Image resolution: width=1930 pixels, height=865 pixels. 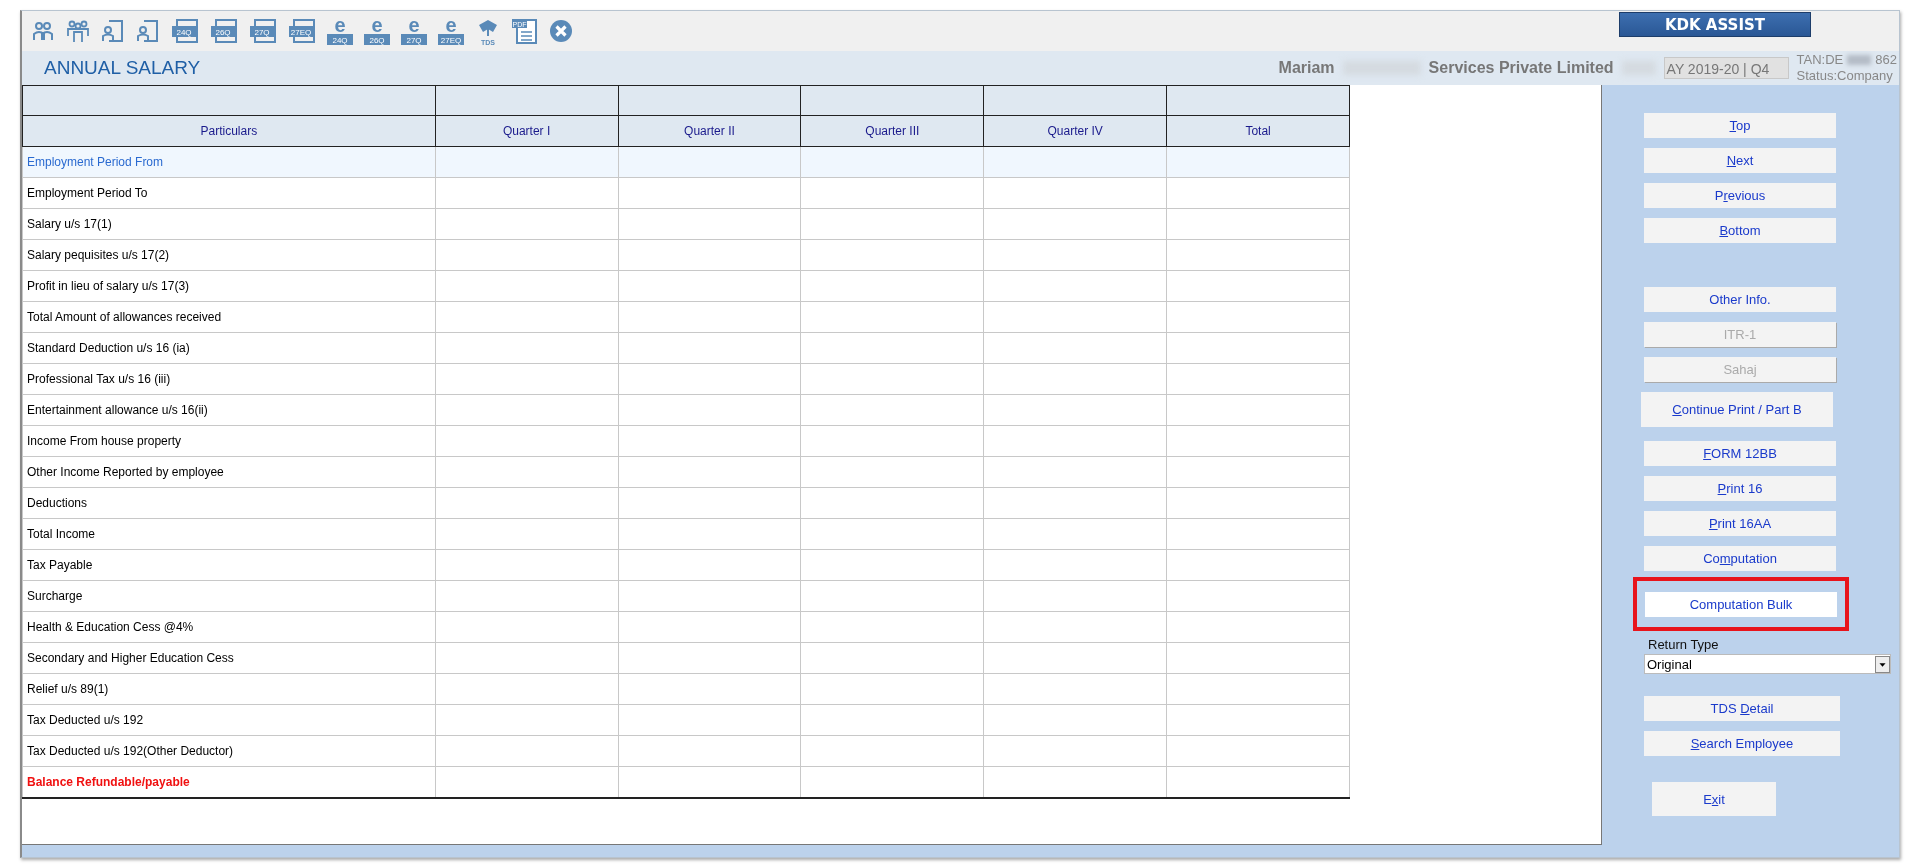 I want to click on column-header: Quarter I, so click(x=527, y=131).